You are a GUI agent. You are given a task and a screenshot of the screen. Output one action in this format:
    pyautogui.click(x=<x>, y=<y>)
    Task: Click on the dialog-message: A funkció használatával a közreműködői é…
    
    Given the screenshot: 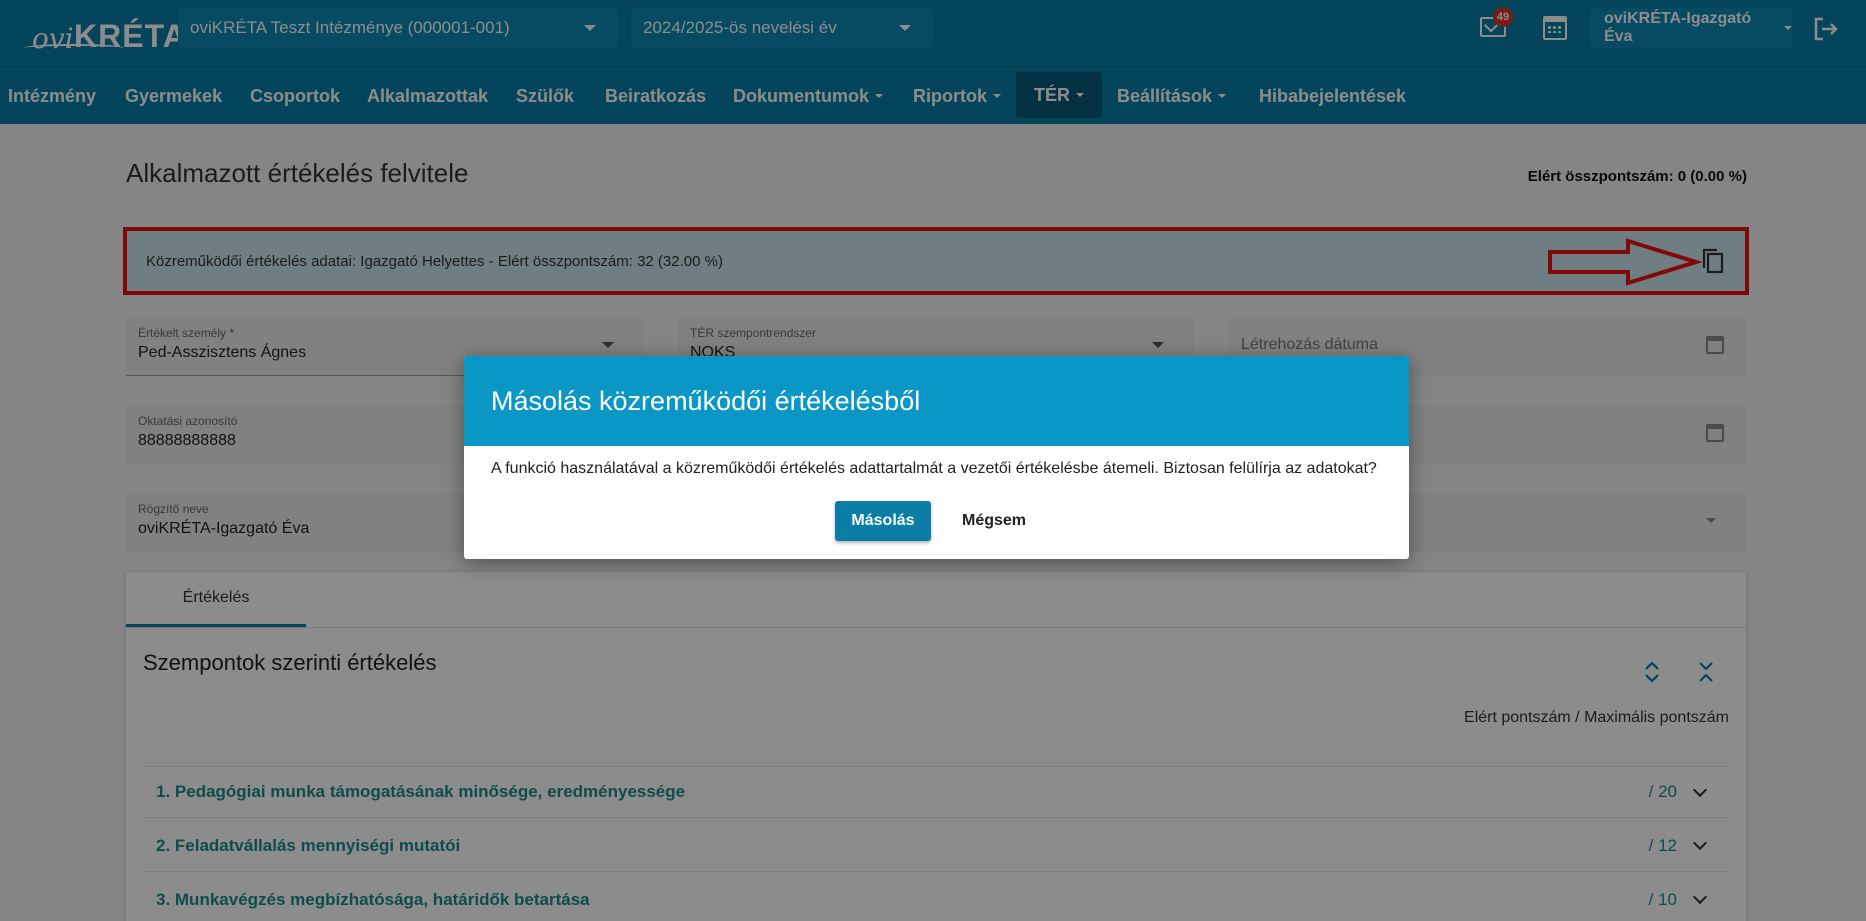 What is the action you would take?
    pyautogui.click(x=934, y=468)
    